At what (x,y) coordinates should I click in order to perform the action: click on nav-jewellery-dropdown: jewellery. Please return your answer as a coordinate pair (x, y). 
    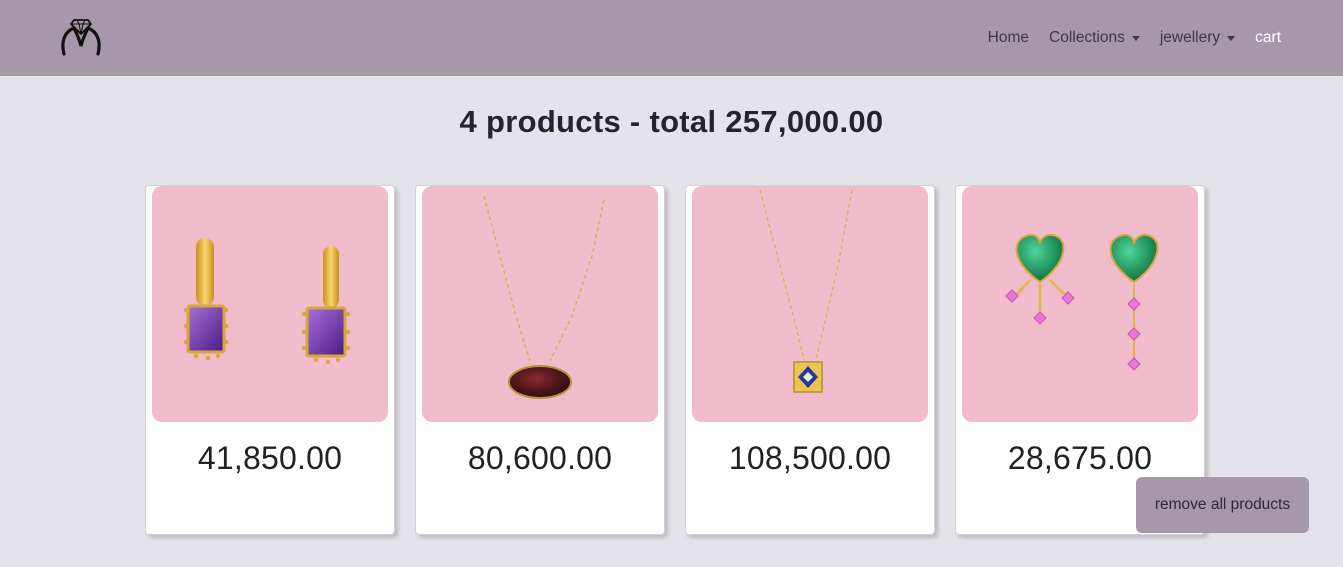
    Looking at the image, I should click on (1197, 38).